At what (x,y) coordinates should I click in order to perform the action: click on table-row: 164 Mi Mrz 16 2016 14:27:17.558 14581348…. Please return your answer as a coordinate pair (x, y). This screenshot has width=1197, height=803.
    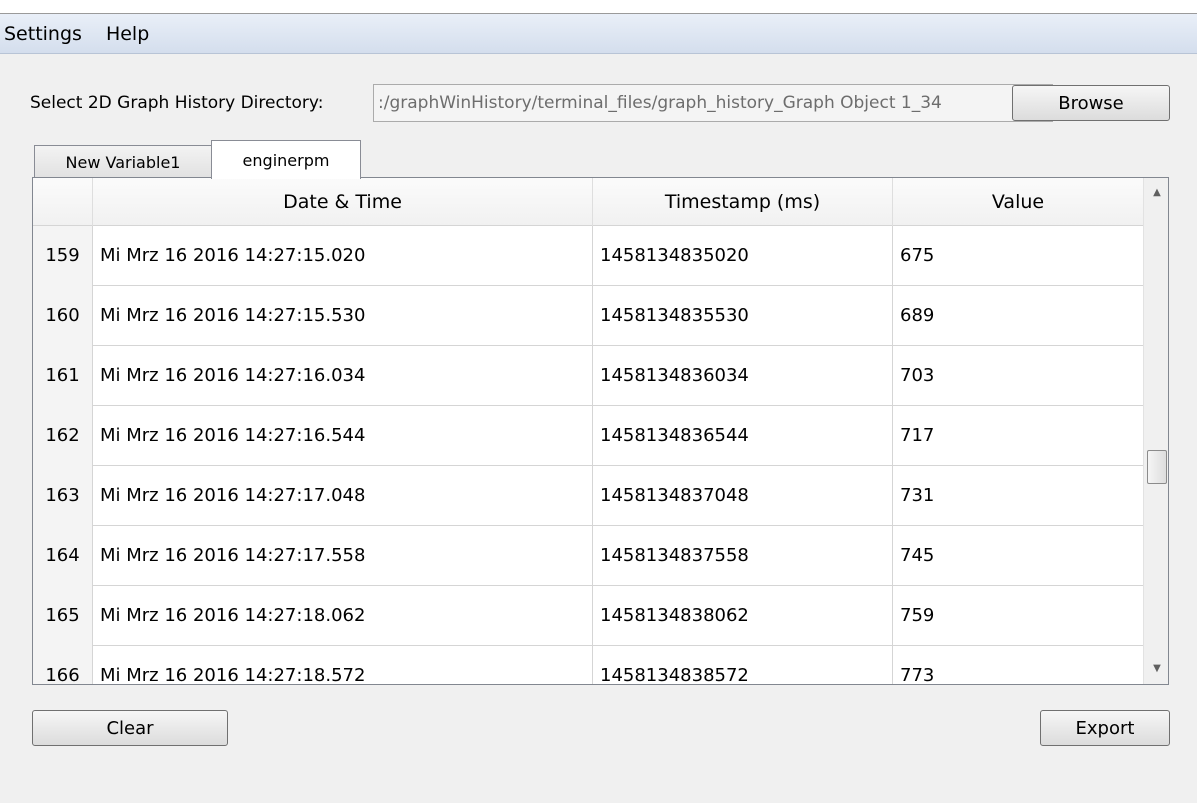
    Looking at the image, I should click on (588, 556).